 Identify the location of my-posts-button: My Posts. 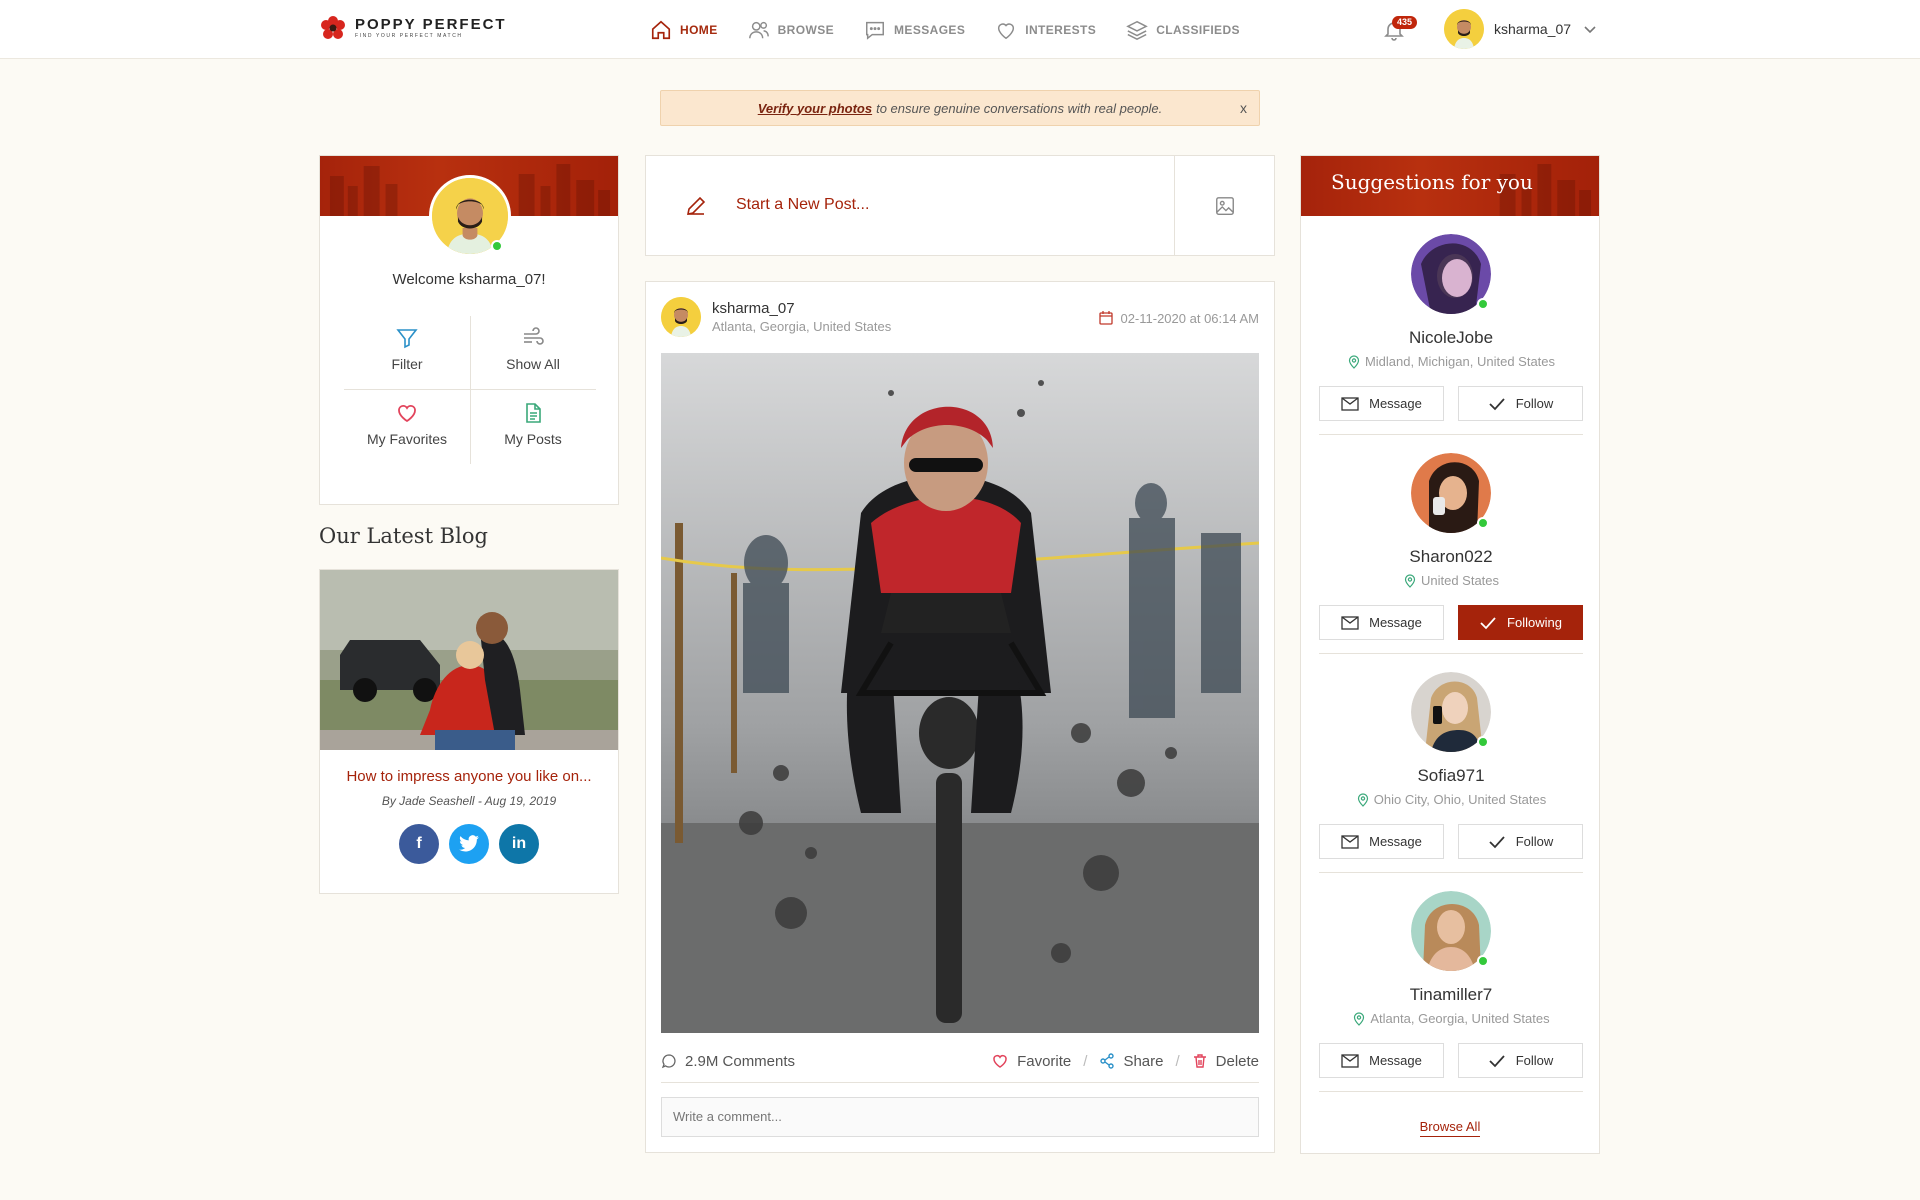
(533, 424).